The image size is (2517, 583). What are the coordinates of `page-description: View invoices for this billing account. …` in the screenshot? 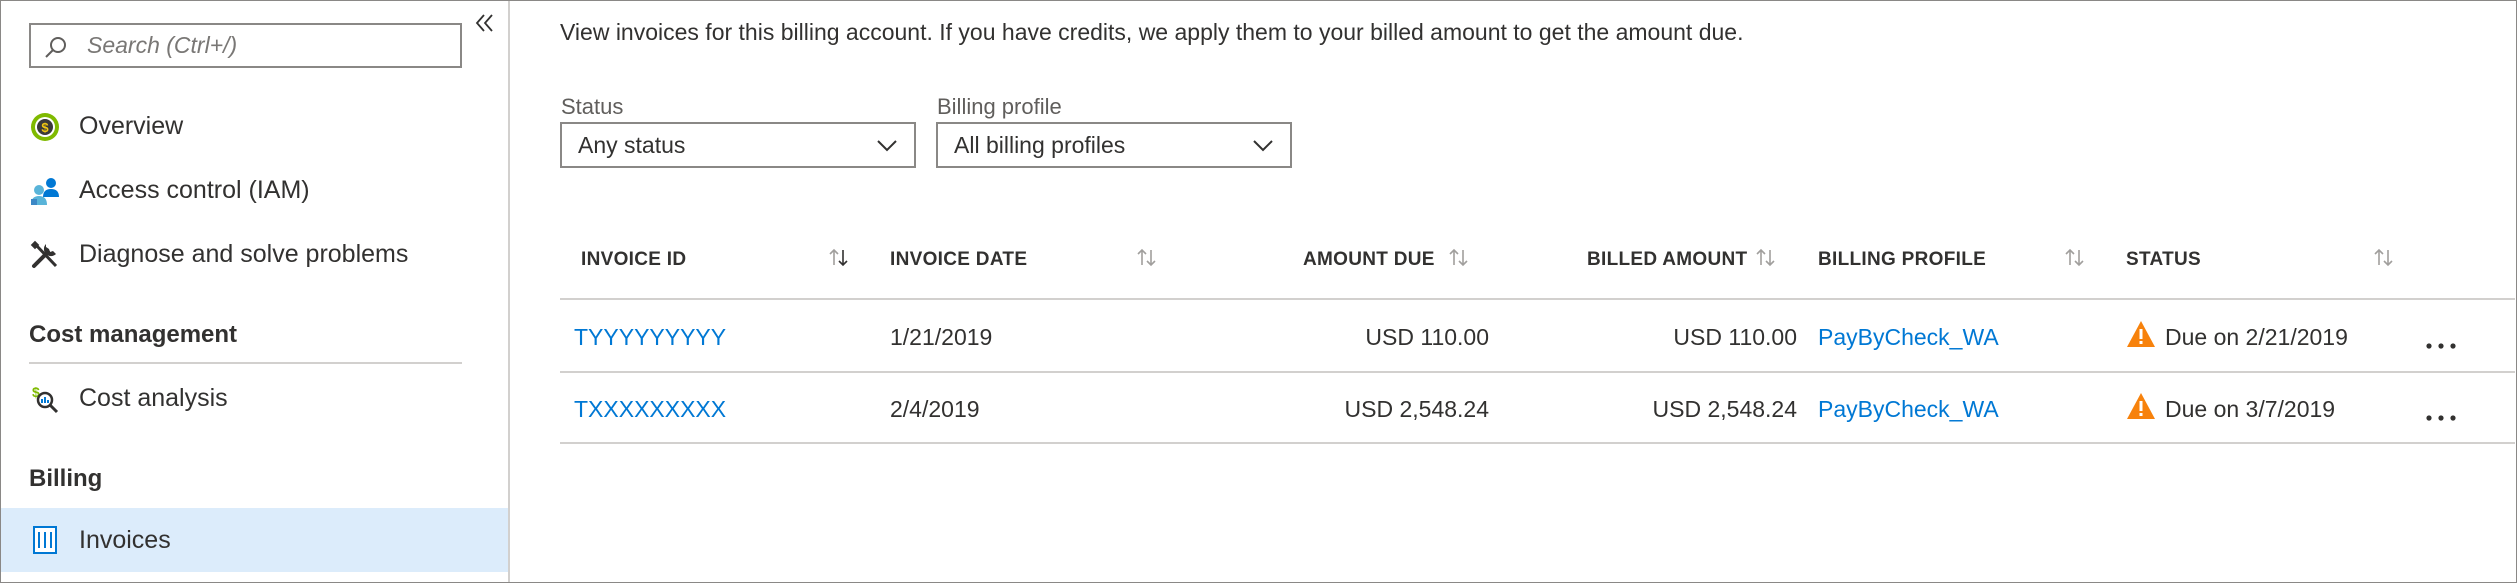 It's located at (1152, 32).